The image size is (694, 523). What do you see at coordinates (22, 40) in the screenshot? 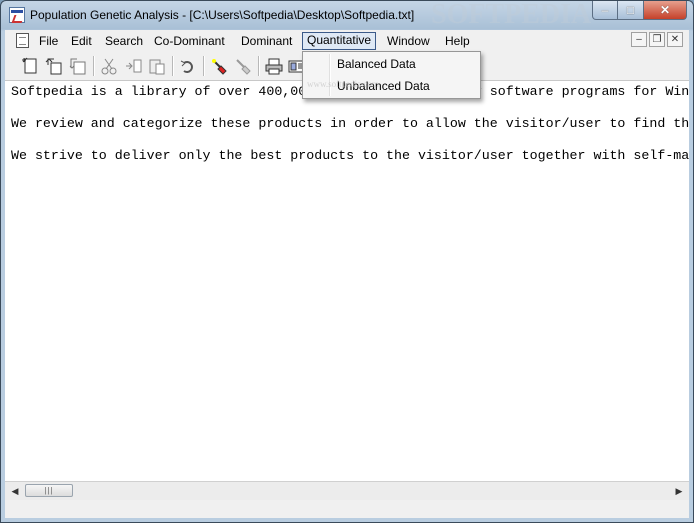
I see `document-icon` at bounding box center [22, 40].